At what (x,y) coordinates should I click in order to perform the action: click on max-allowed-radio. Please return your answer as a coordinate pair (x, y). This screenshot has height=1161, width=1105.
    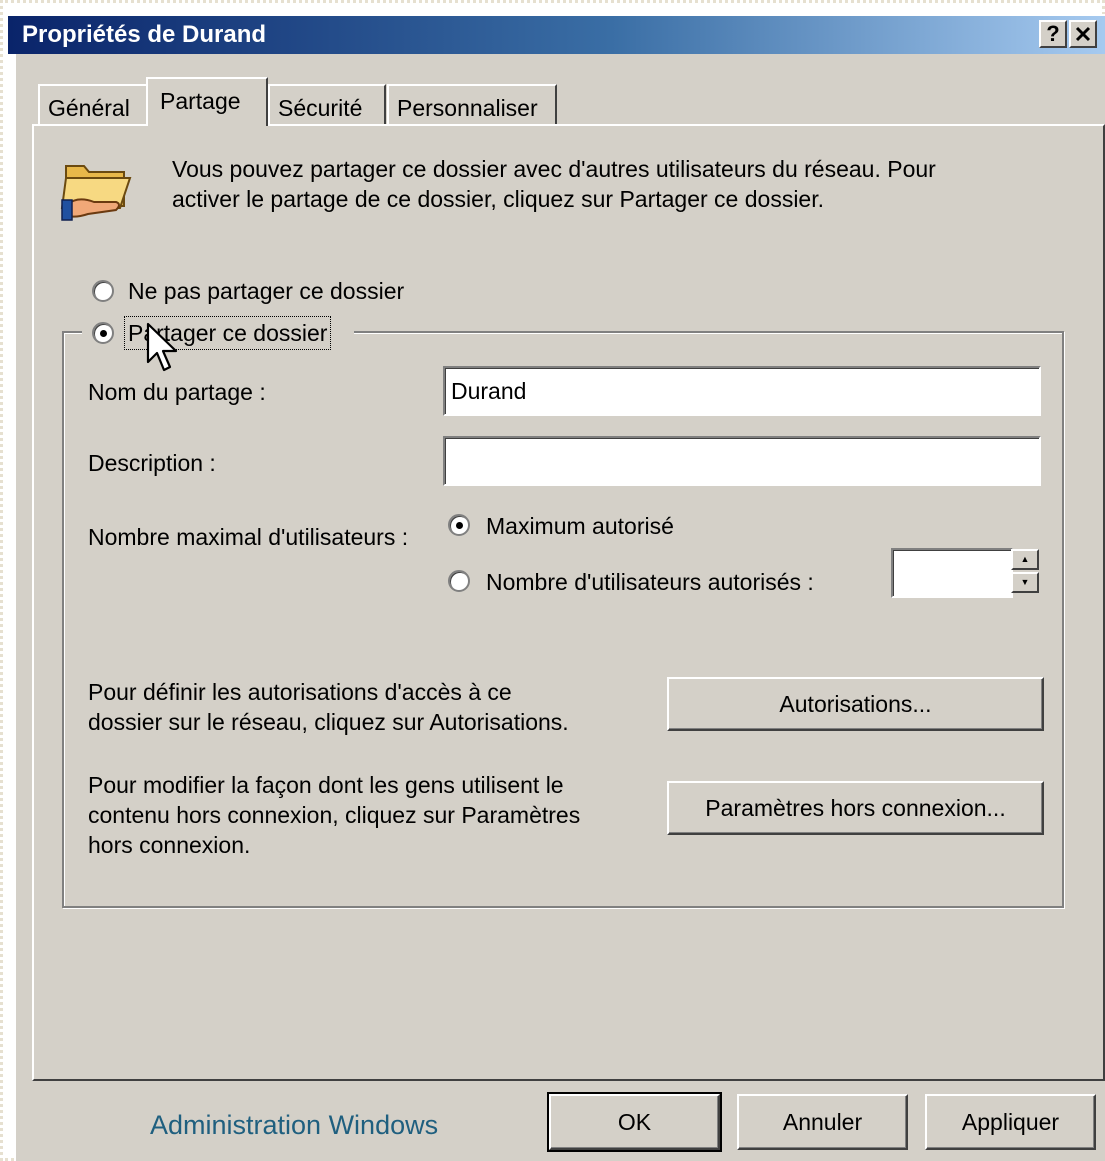
    Looking at the image, I should click on (459, 525).